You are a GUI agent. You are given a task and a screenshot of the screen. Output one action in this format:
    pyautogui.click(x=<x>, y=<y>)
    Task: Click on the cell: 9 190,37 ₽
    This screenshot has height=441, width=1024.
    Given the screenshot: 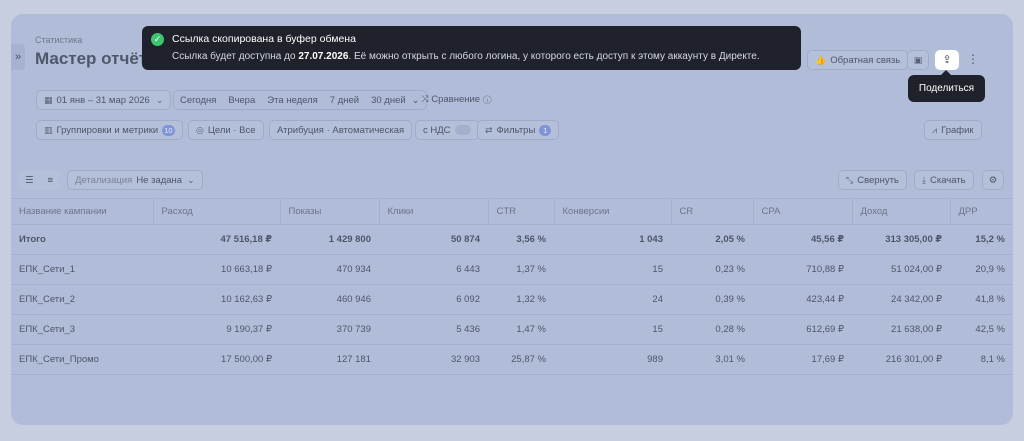 What is the action you would take?
    pyautogui.click(x=216, y=329)
    